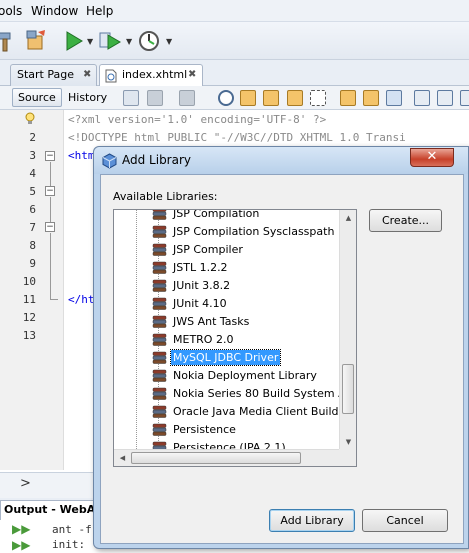  Describe the element at coordinates (25, 483) in the screenshot. I see `chevron-right-icon: >` at that location.